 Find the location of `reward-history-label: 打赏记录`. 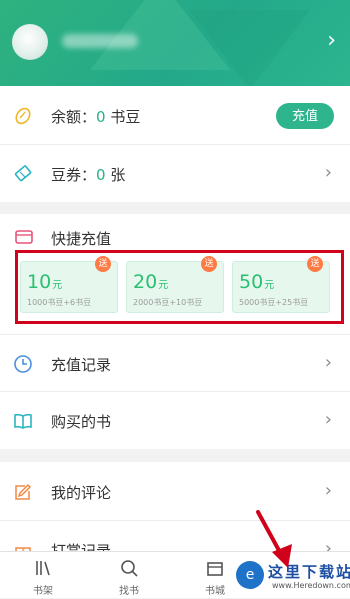

reward-history-label: 打赏记录 is located at coordinates (81, 546).